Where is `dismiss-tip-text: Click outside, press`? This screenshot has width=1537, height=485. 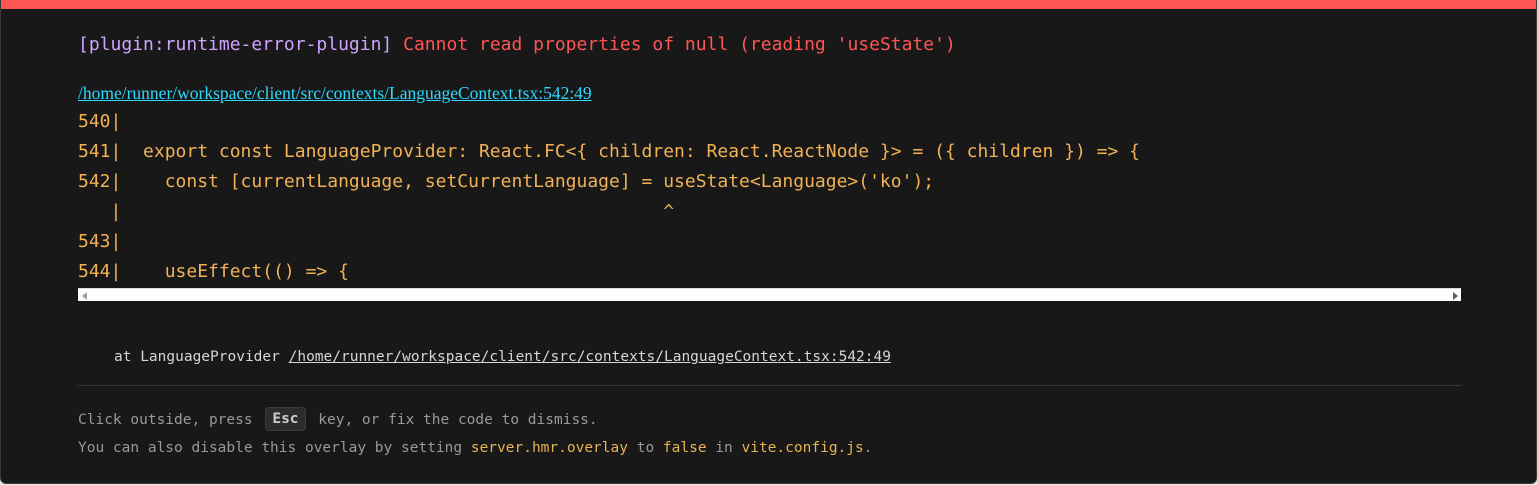 dismiss-tip-text: Click outside, press is located at coordinates (165, 420).